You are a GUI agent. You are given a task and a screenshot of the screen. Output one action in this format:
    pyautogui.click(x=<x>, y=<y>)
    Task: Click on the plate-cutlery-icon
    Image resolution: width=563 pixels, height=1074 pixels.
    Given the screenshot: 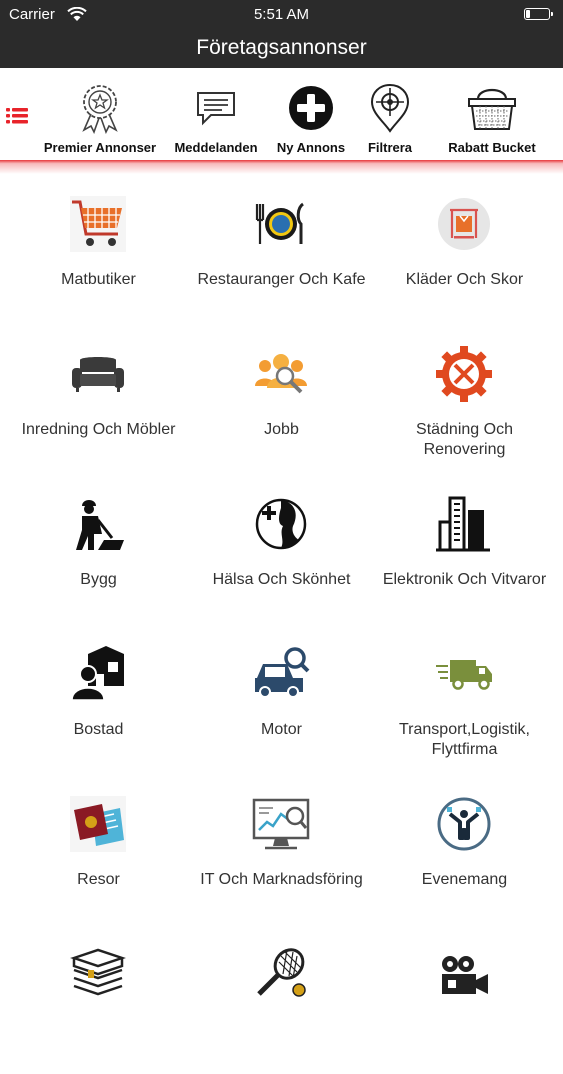 What is the action you would take?
    pyautogui.click(x=280, y=223)
    